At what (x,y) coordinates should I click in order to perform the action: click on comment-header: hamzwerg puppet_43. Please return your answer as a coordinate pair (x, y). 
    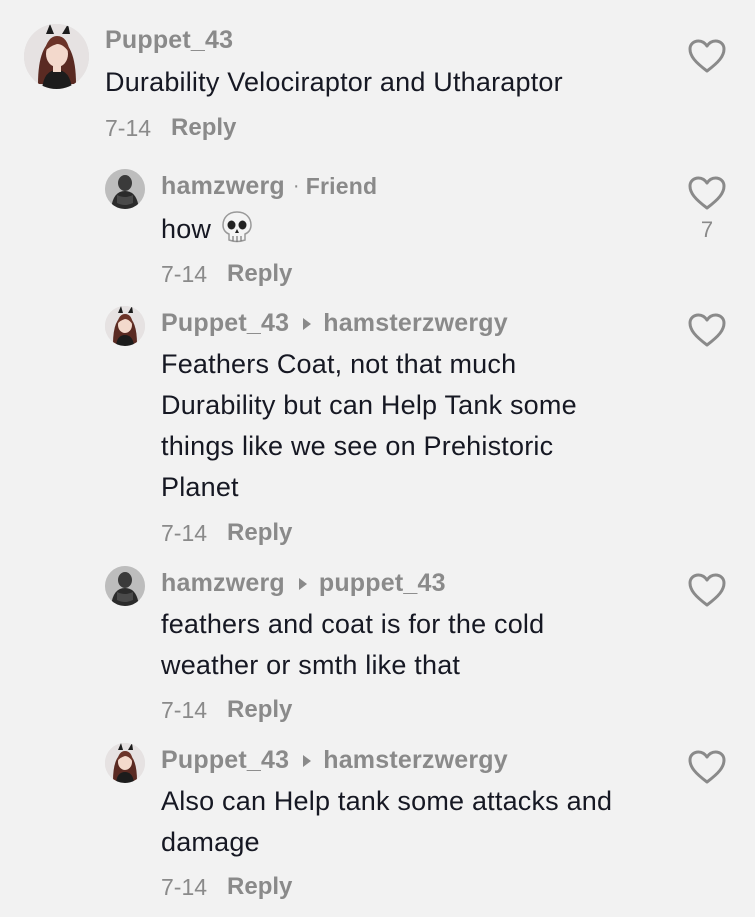
    Looking at the image, I should click on (303, 583).